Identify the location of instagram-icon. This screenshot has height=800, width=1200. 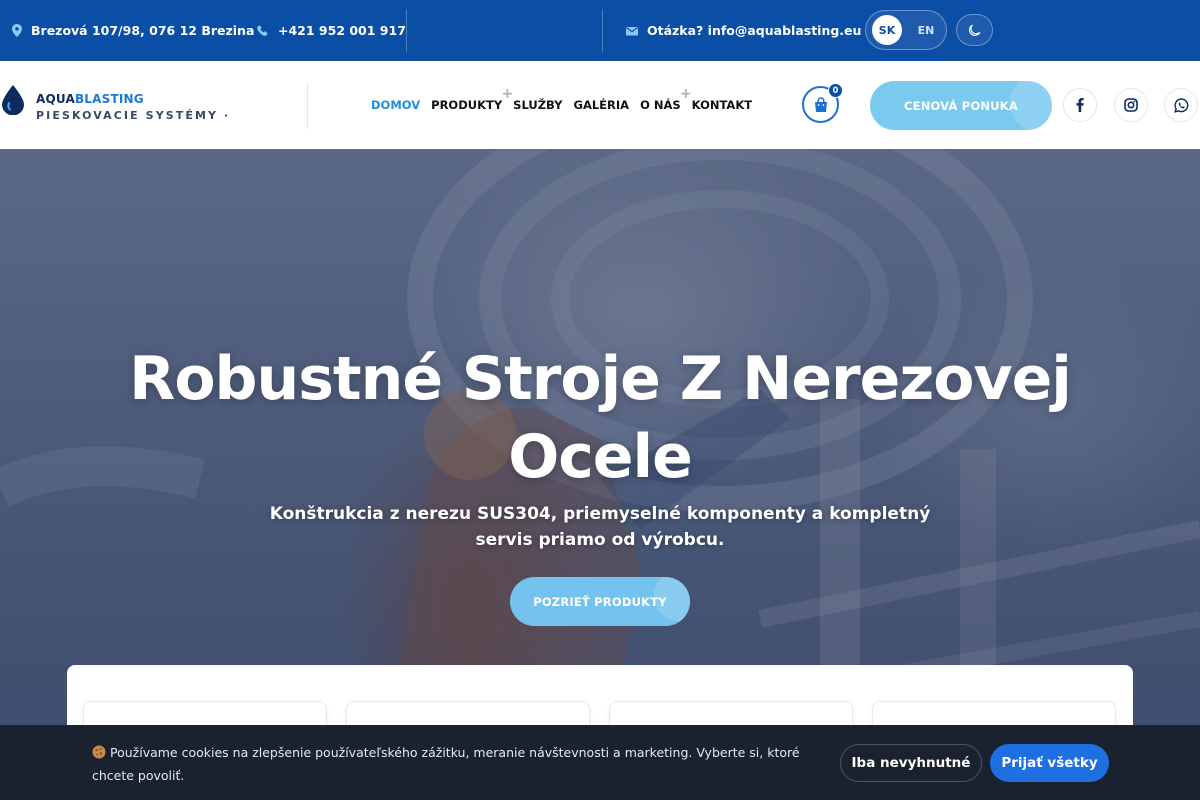
(1131, 105).